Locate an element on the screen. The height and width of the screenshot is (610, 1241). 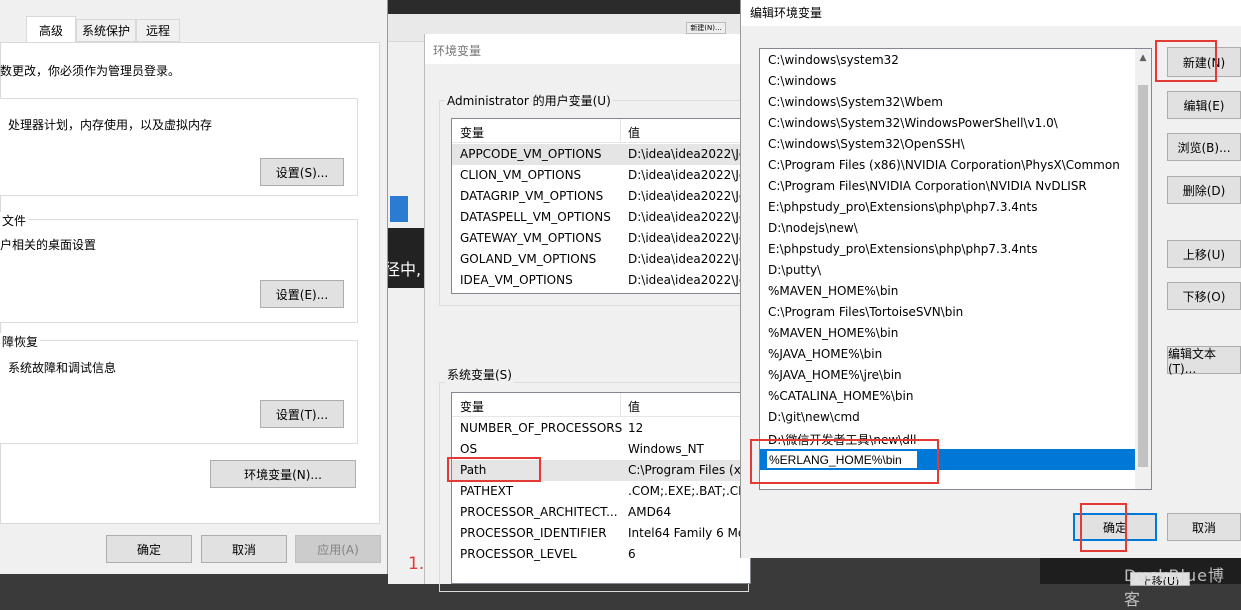
edit-cancel-button: 取消 is located at coordinates (1204, 527).